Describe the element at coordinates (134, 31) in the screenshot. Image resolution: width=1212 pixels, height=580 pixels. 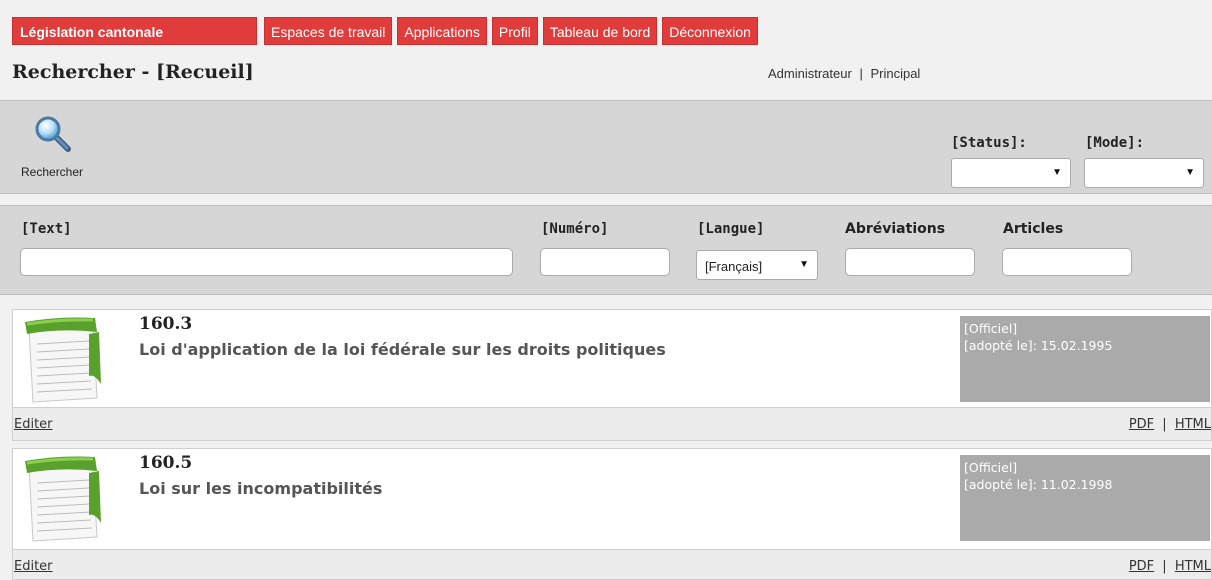
I see `nav-legislation-cantonale: Législation cantonale` at that location.